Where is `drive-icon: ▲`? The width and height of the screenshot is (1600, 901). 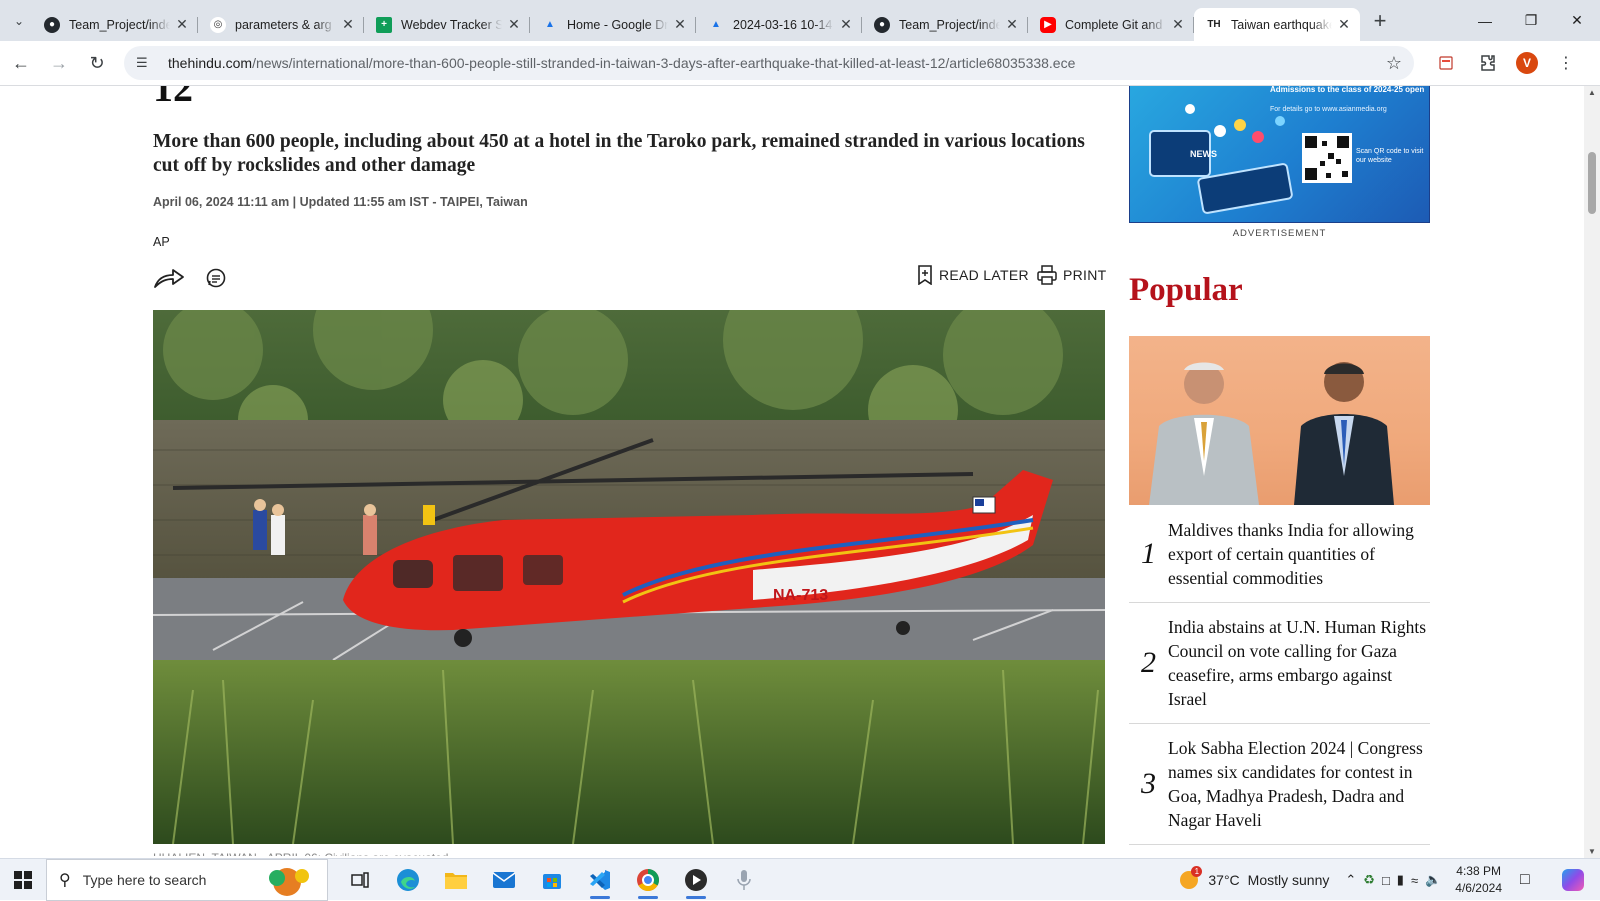 drive-icon: ▲ is located at coordinates (716, 24).